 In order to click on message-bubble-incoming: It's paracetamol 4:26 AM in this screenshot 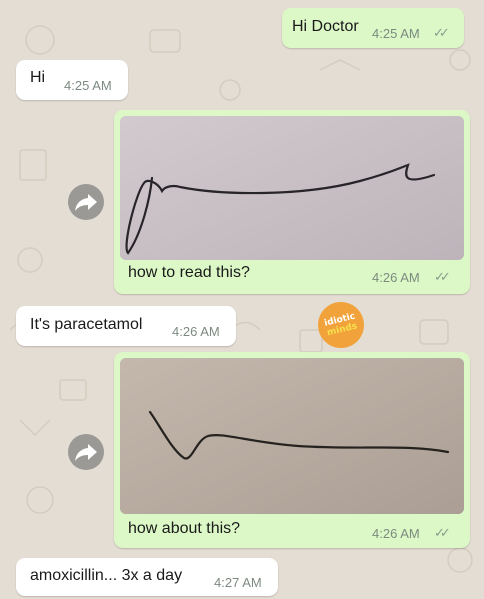, I will do `click(126, 326)`.